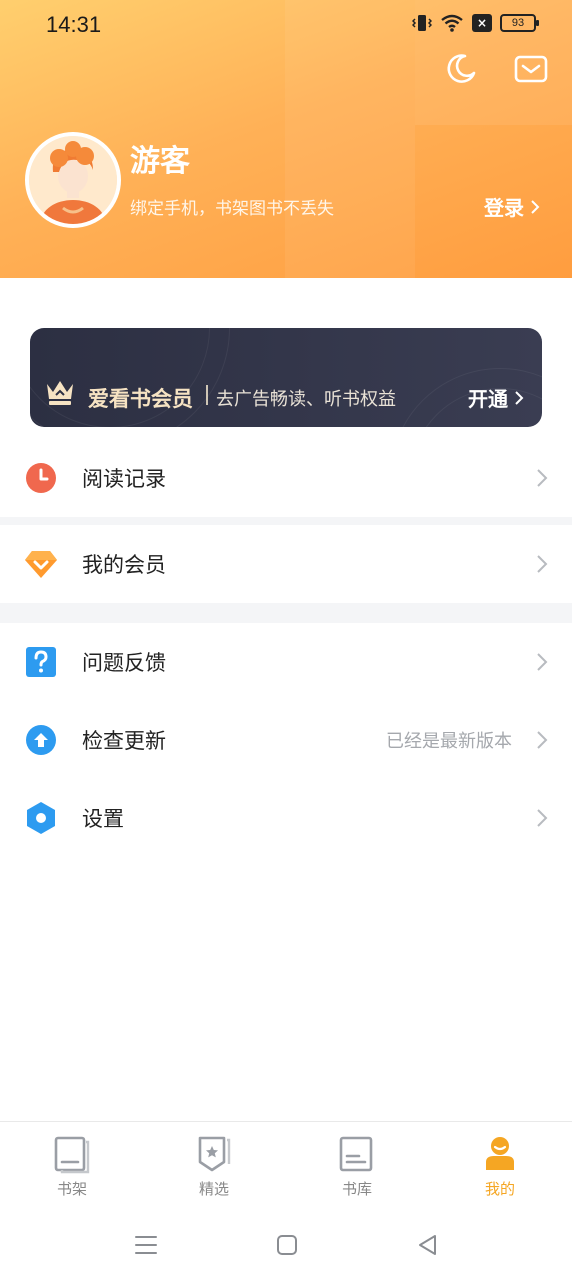 This screenshot has height=1280, width=572. I want to click on night-mode-button, so click(461, 69).